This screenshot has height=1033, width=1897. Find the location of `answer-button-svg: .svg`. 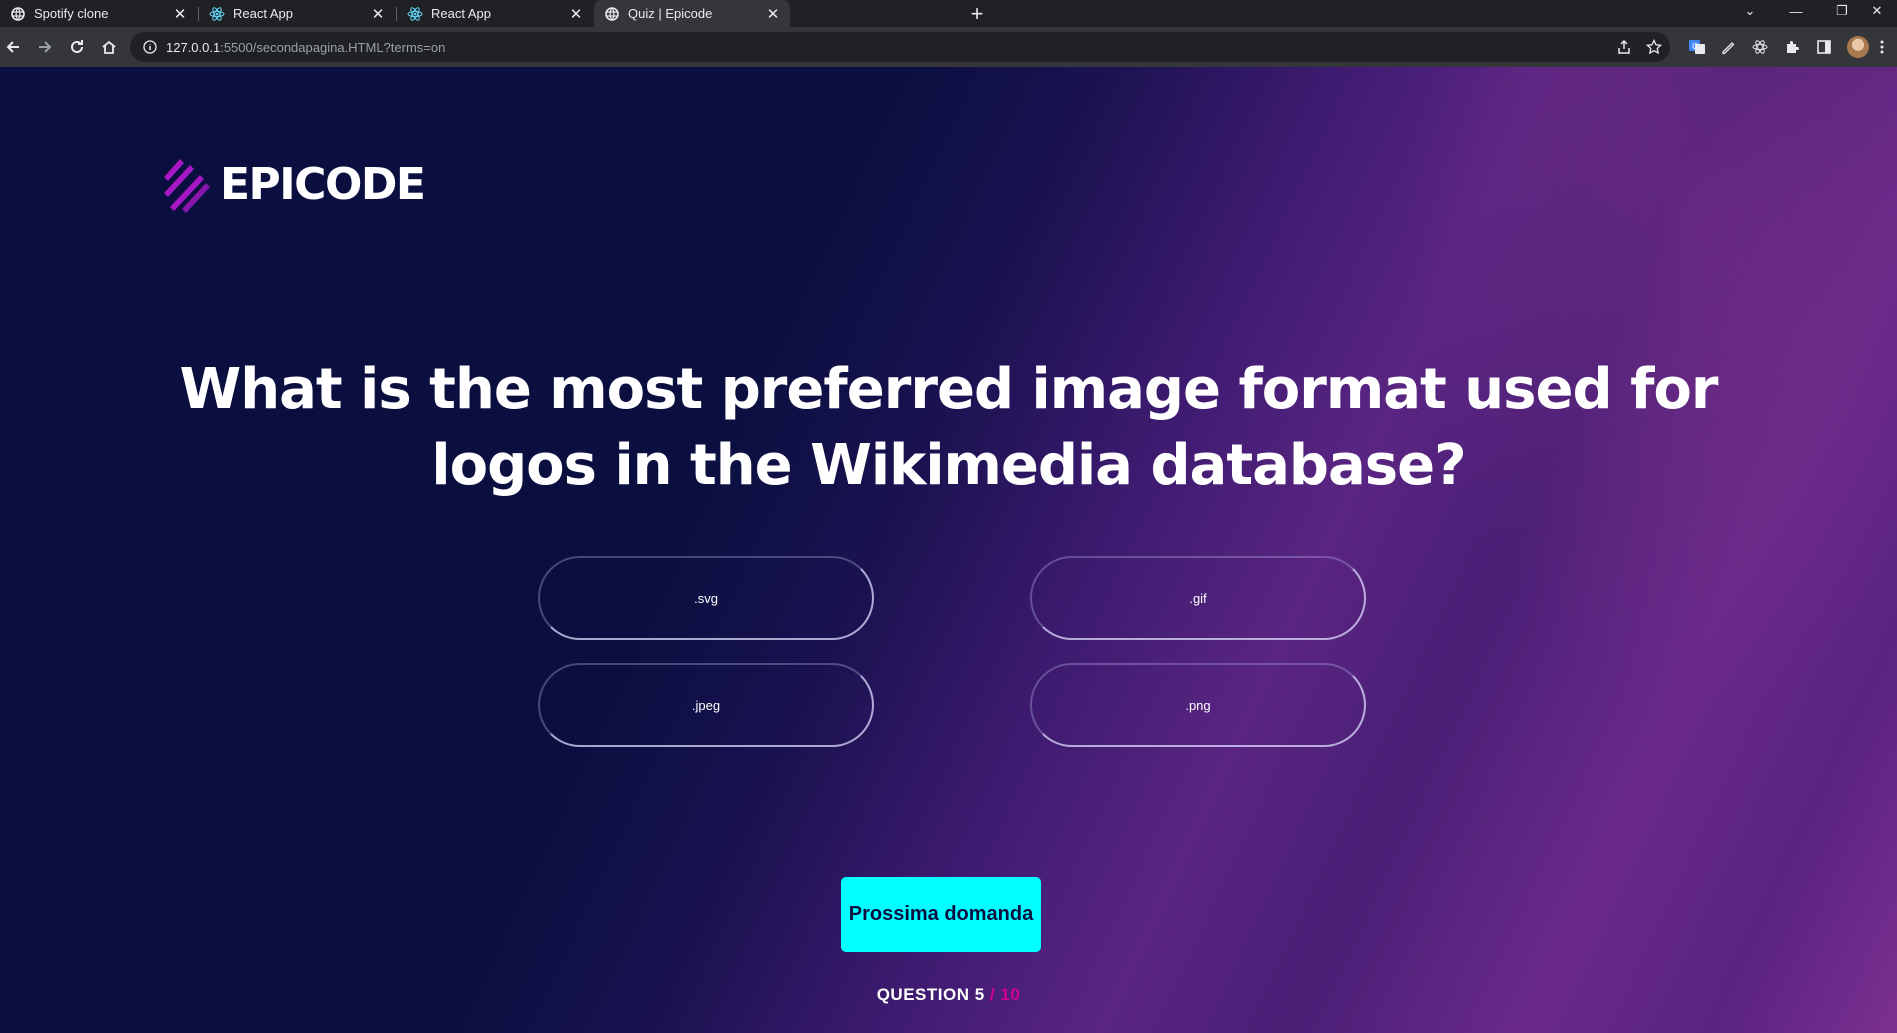

answer-button-svg: .svg is located at coordinates (706, 598).